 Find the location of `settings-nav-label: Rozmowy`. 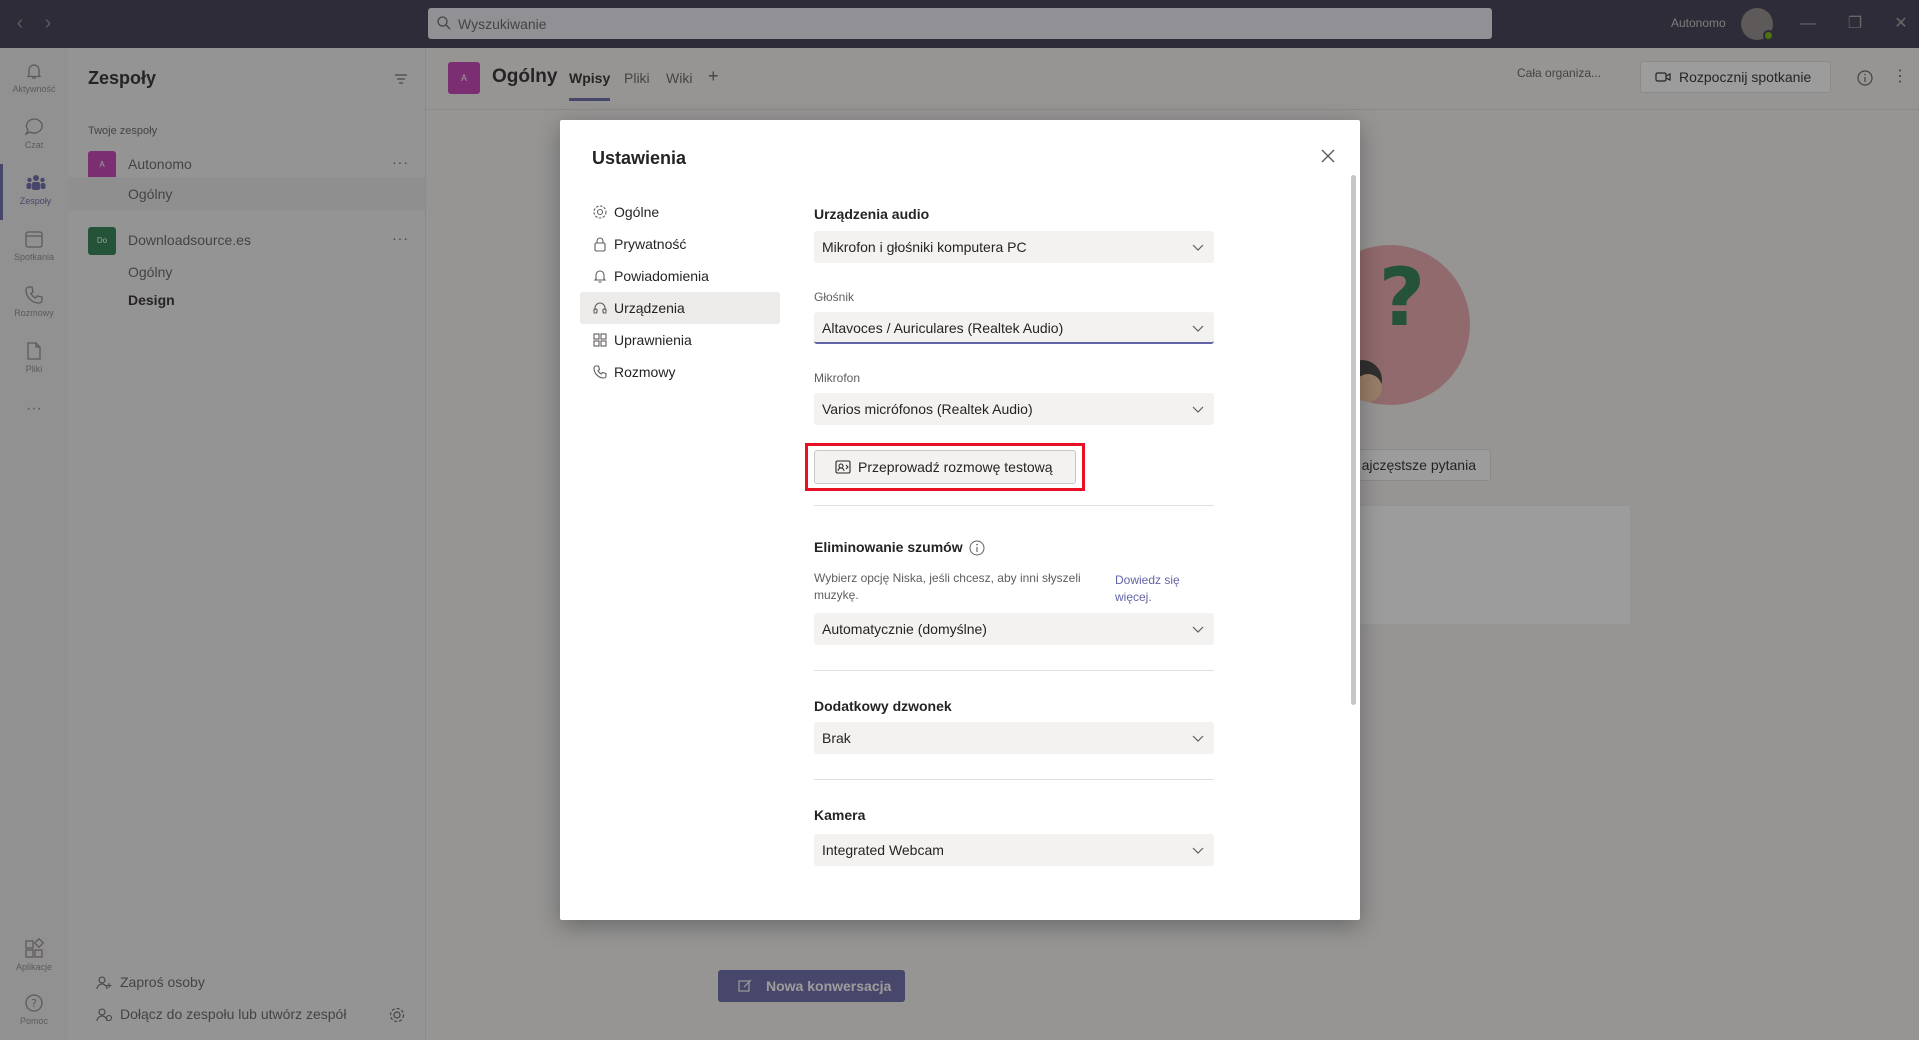

settings-nav-label: Rozmowy is located at coordinates (645, 372).